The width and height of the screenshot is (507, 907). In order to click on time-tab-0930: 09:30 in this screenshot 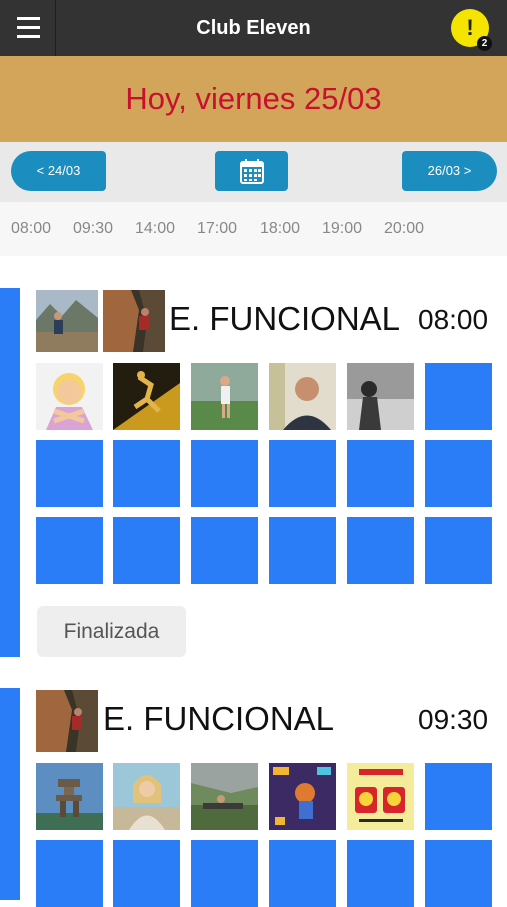, I will do `click(93, 229)`.